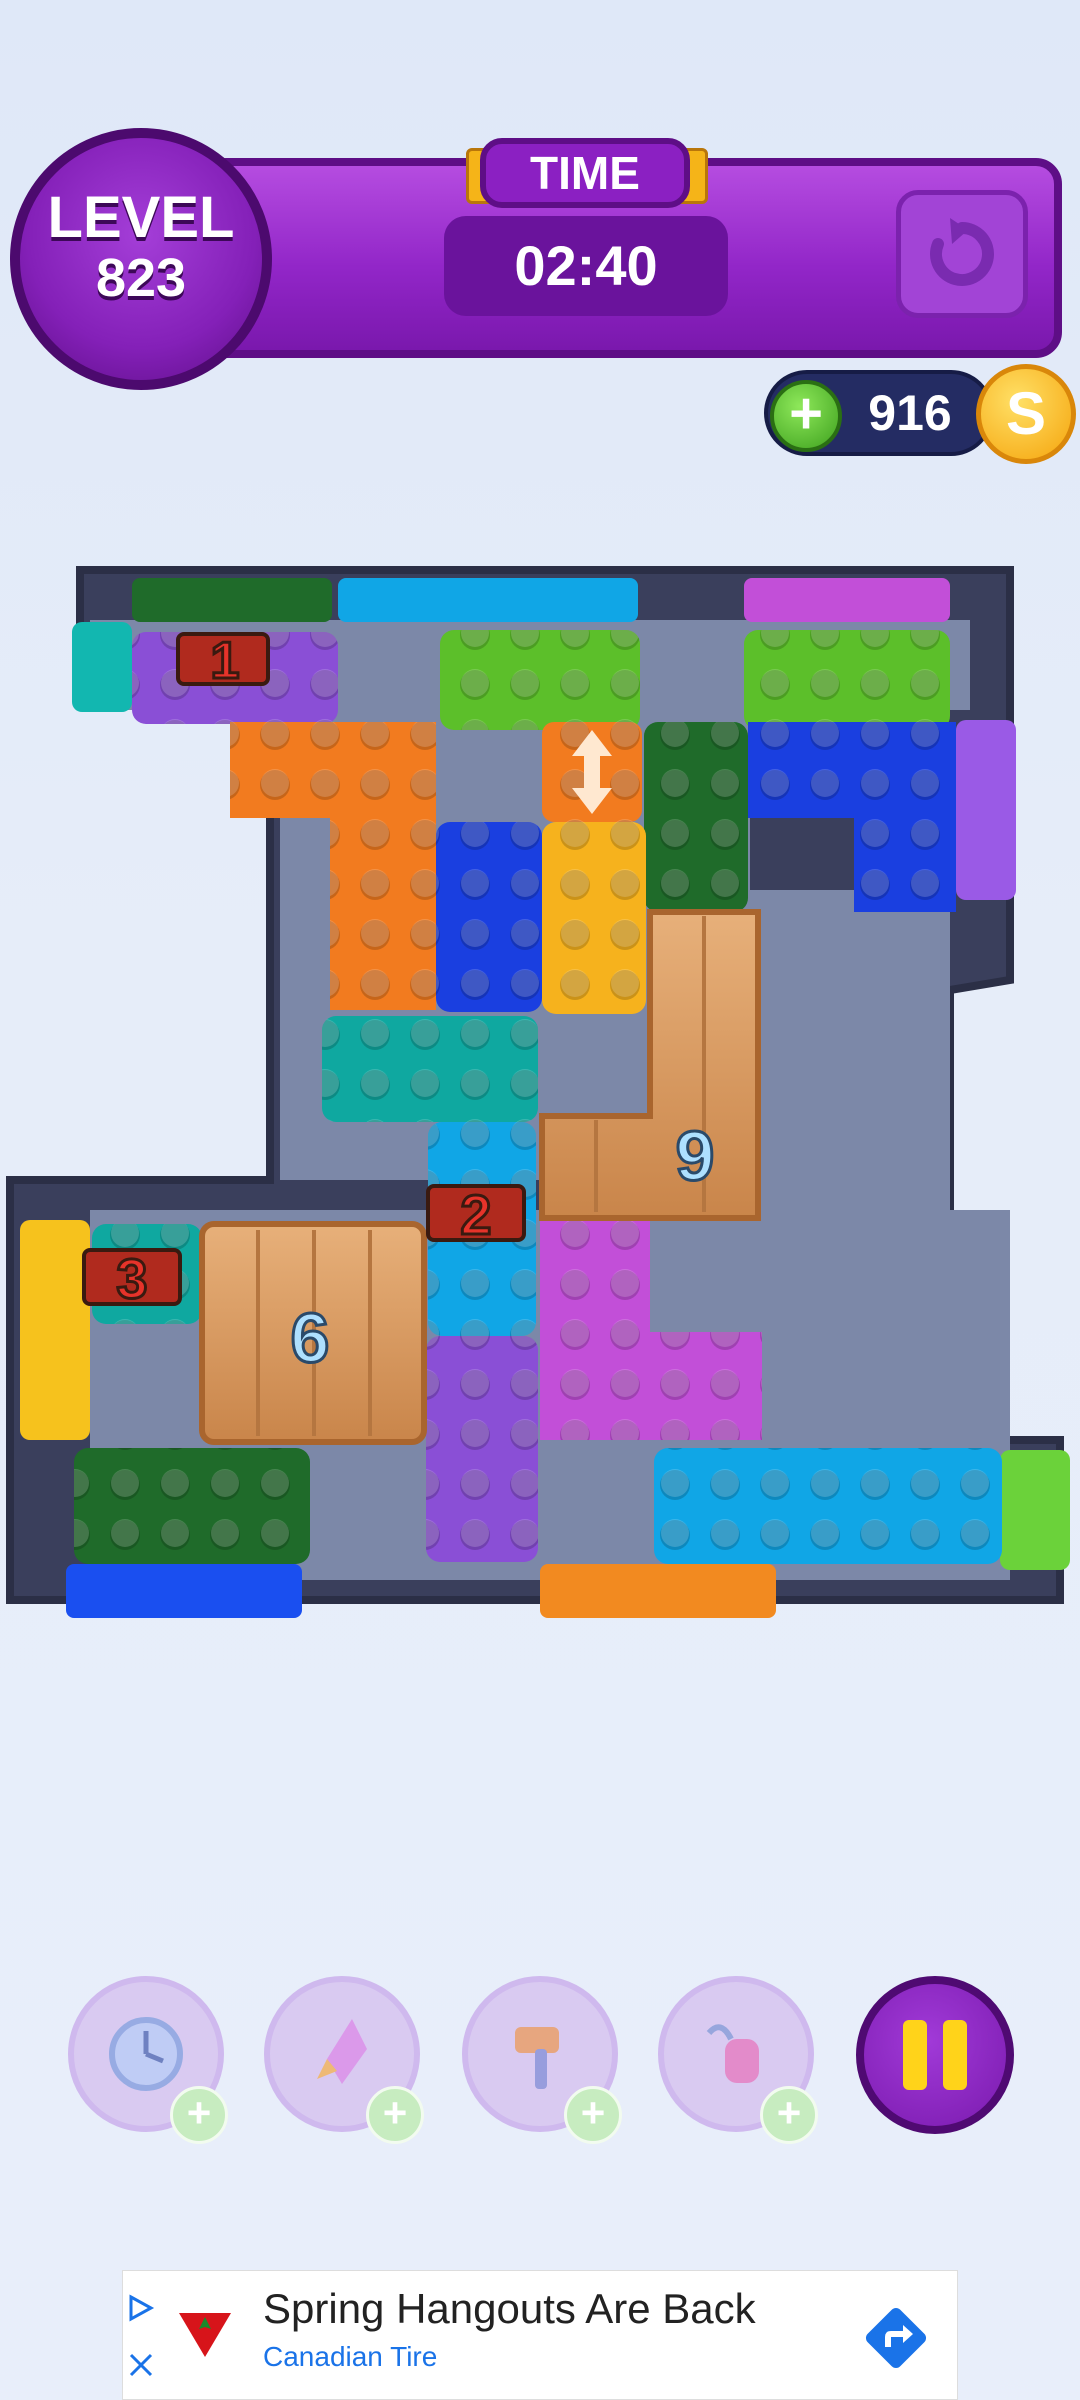  Describe the element at coordinates (847, 680) in the screenshot. I see `block-green-top-right` at that location.